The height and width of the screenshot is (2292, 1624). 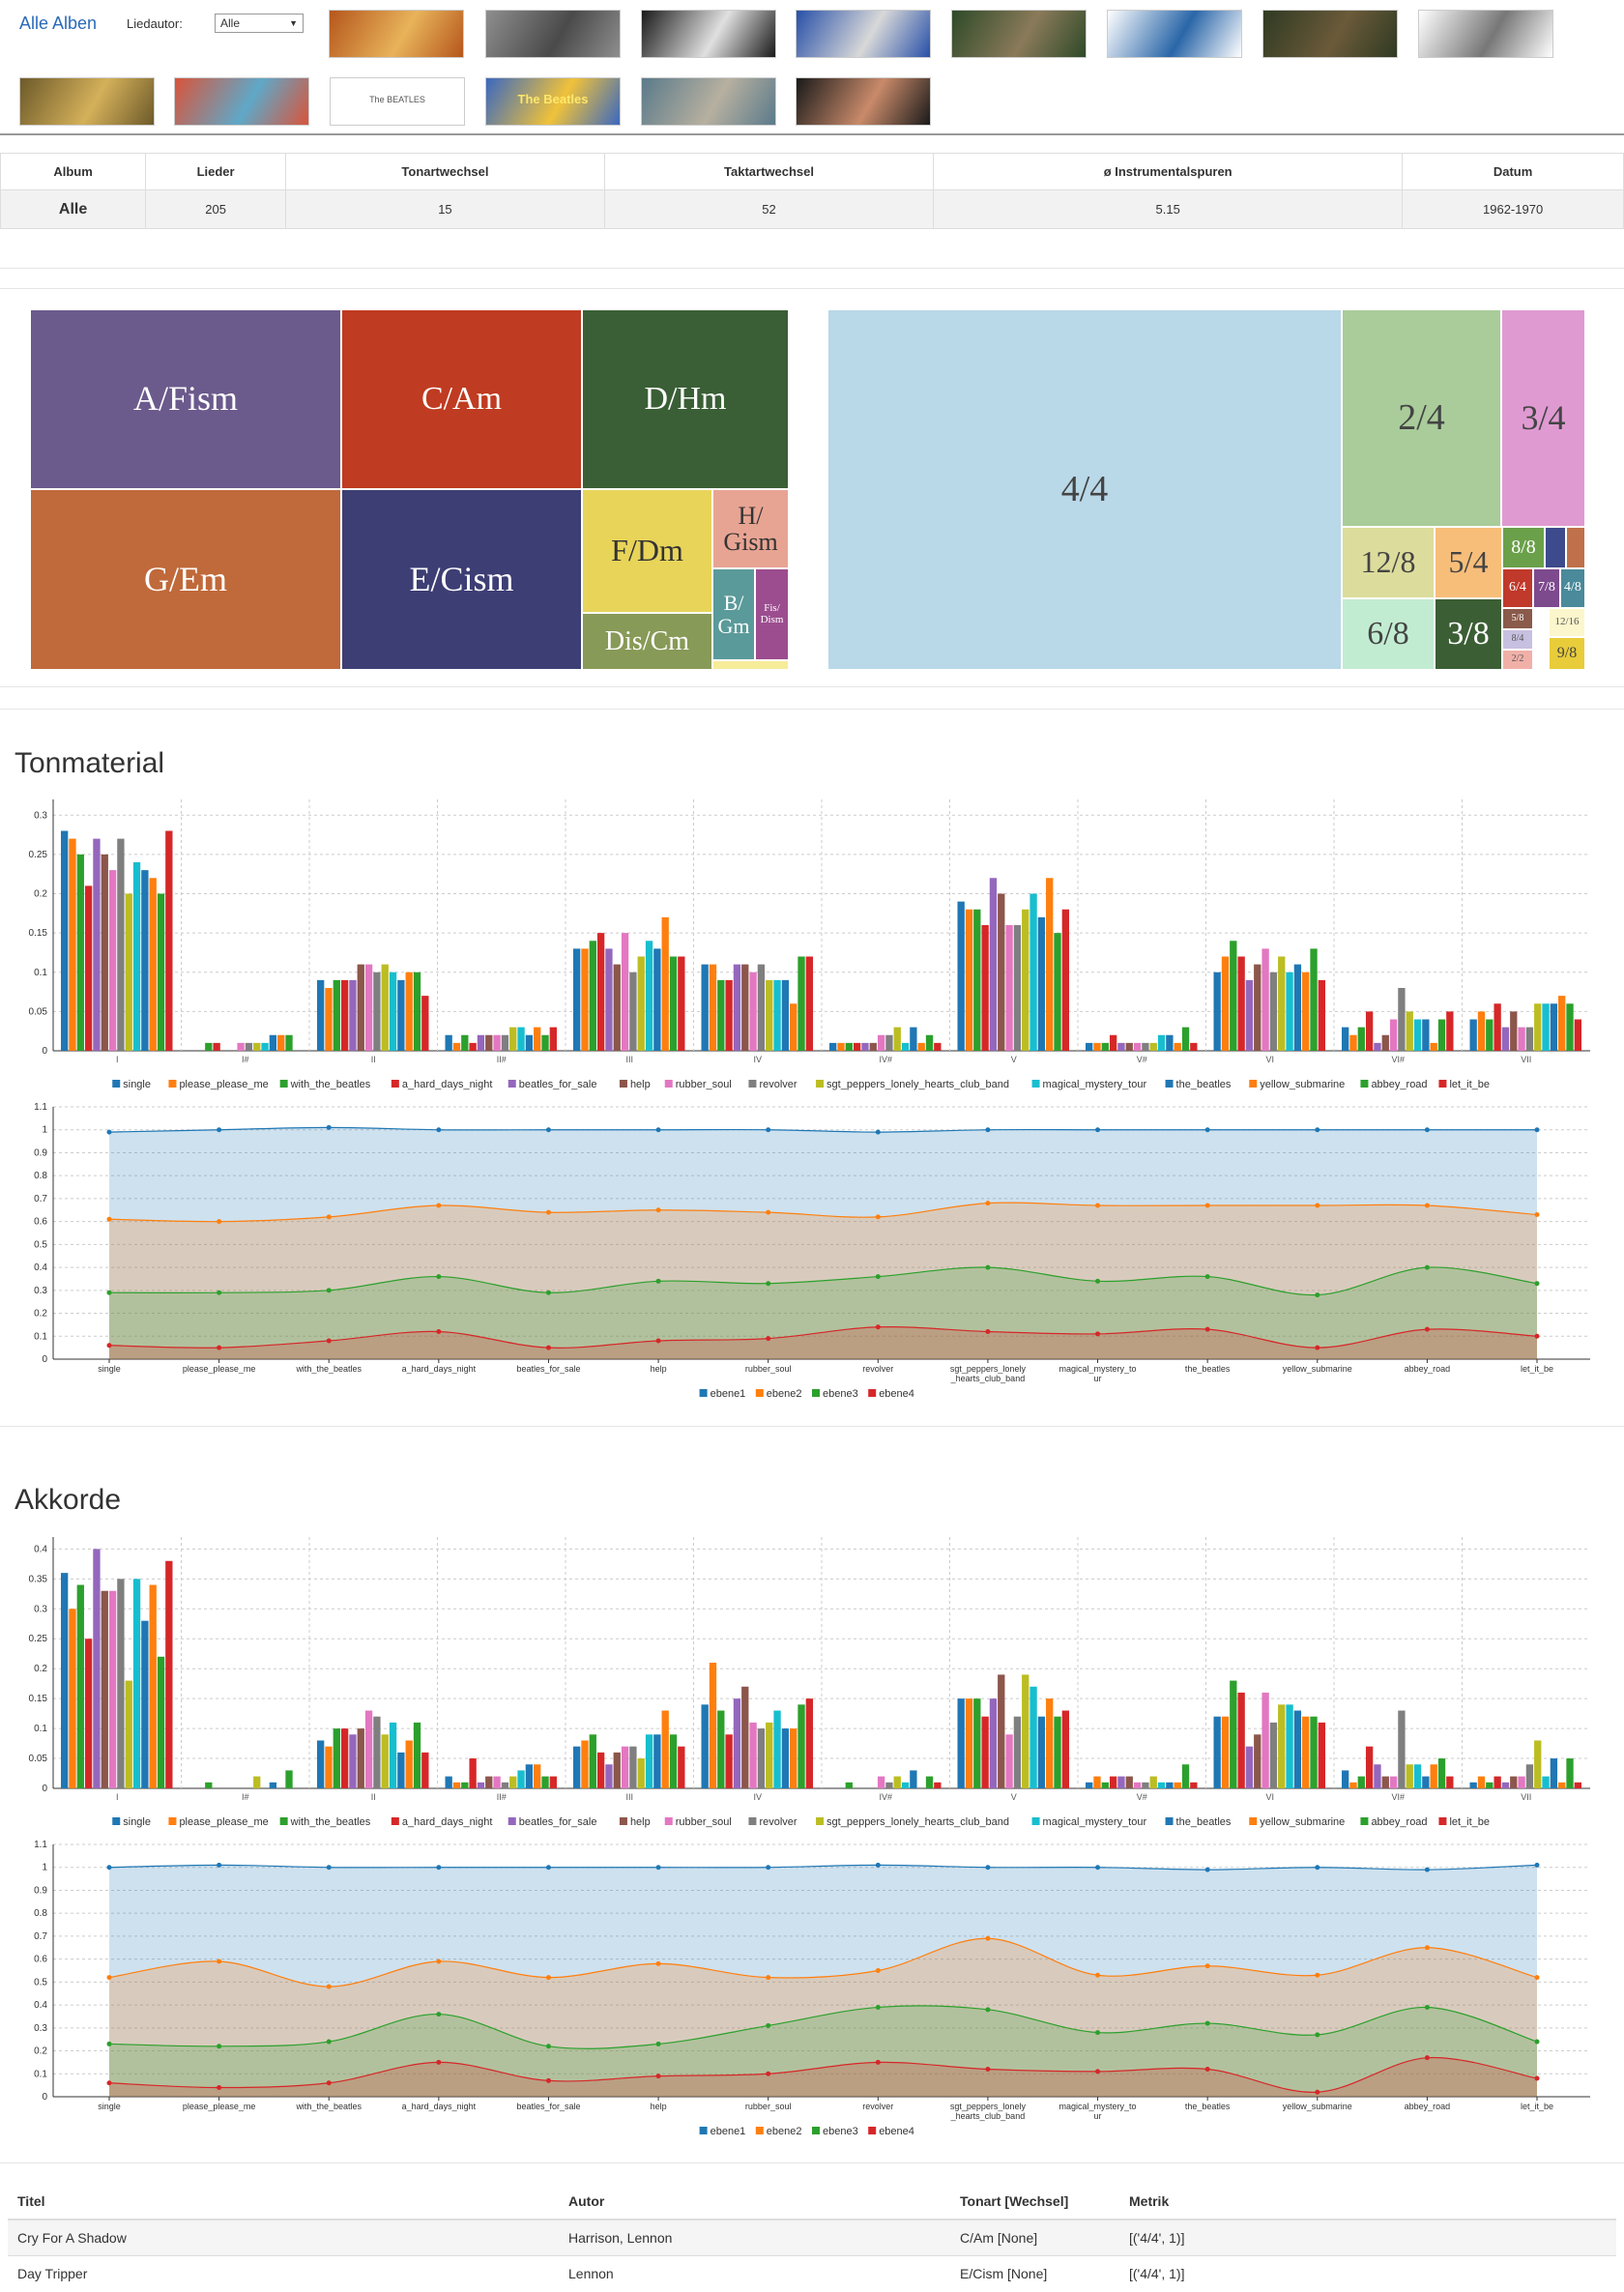 I want to click on treemap-tile: 7/8, so click(x=1547, y=588).